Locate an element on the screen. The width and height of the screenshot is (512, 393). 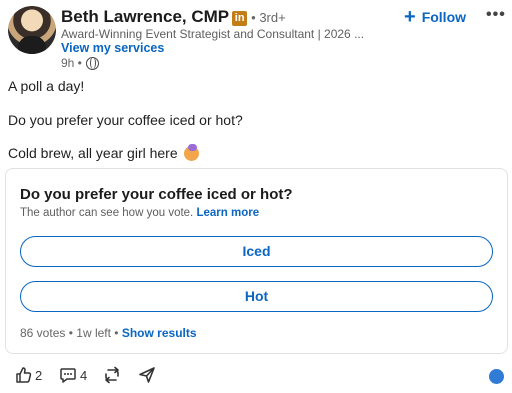
thumbs-up-icon is located at coordinates (24, 375).